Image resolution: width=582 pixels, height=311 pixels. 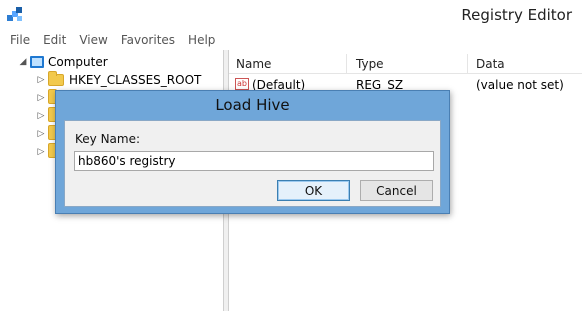 What do you see at coordinates (93, 40) in the screenshot?
I see `menu-view: View` at bounding box center [93, 40].